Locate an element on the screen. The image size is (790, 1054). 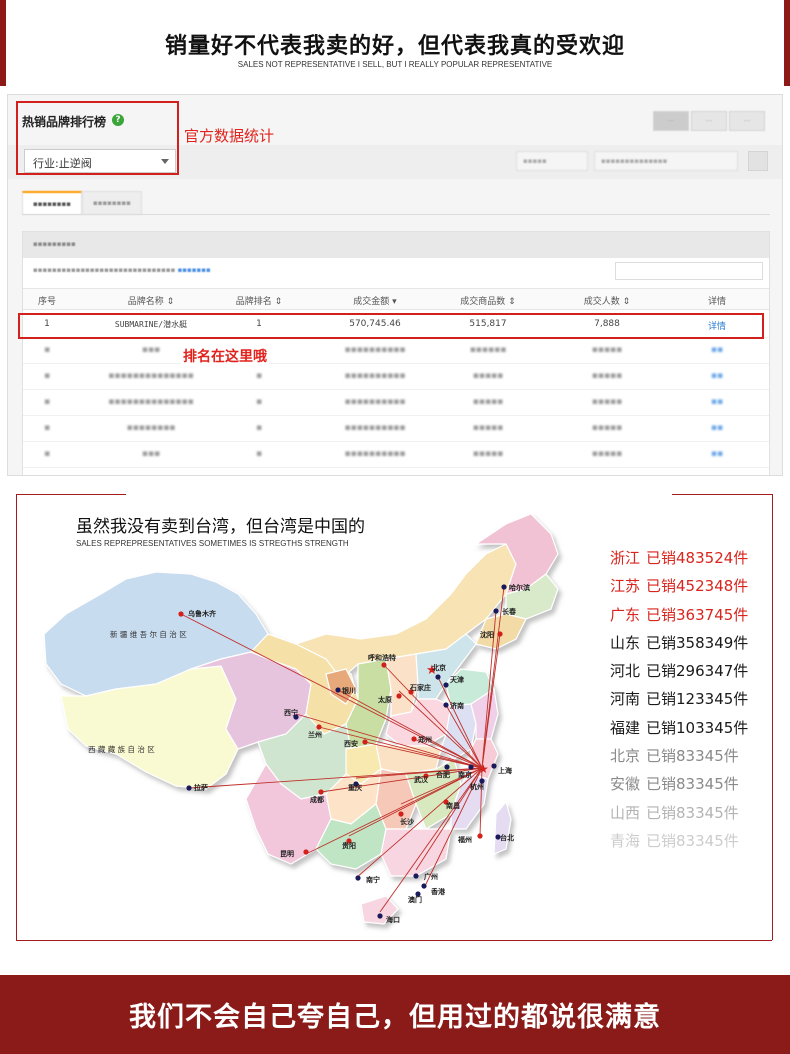
table-row: ▪▪▪▪▪▪▪▪▪▪▪▪▪▪▪▪▪▪▪▪▪▪▪▪▪▪▪▪ is located at coordinates (396, 351).